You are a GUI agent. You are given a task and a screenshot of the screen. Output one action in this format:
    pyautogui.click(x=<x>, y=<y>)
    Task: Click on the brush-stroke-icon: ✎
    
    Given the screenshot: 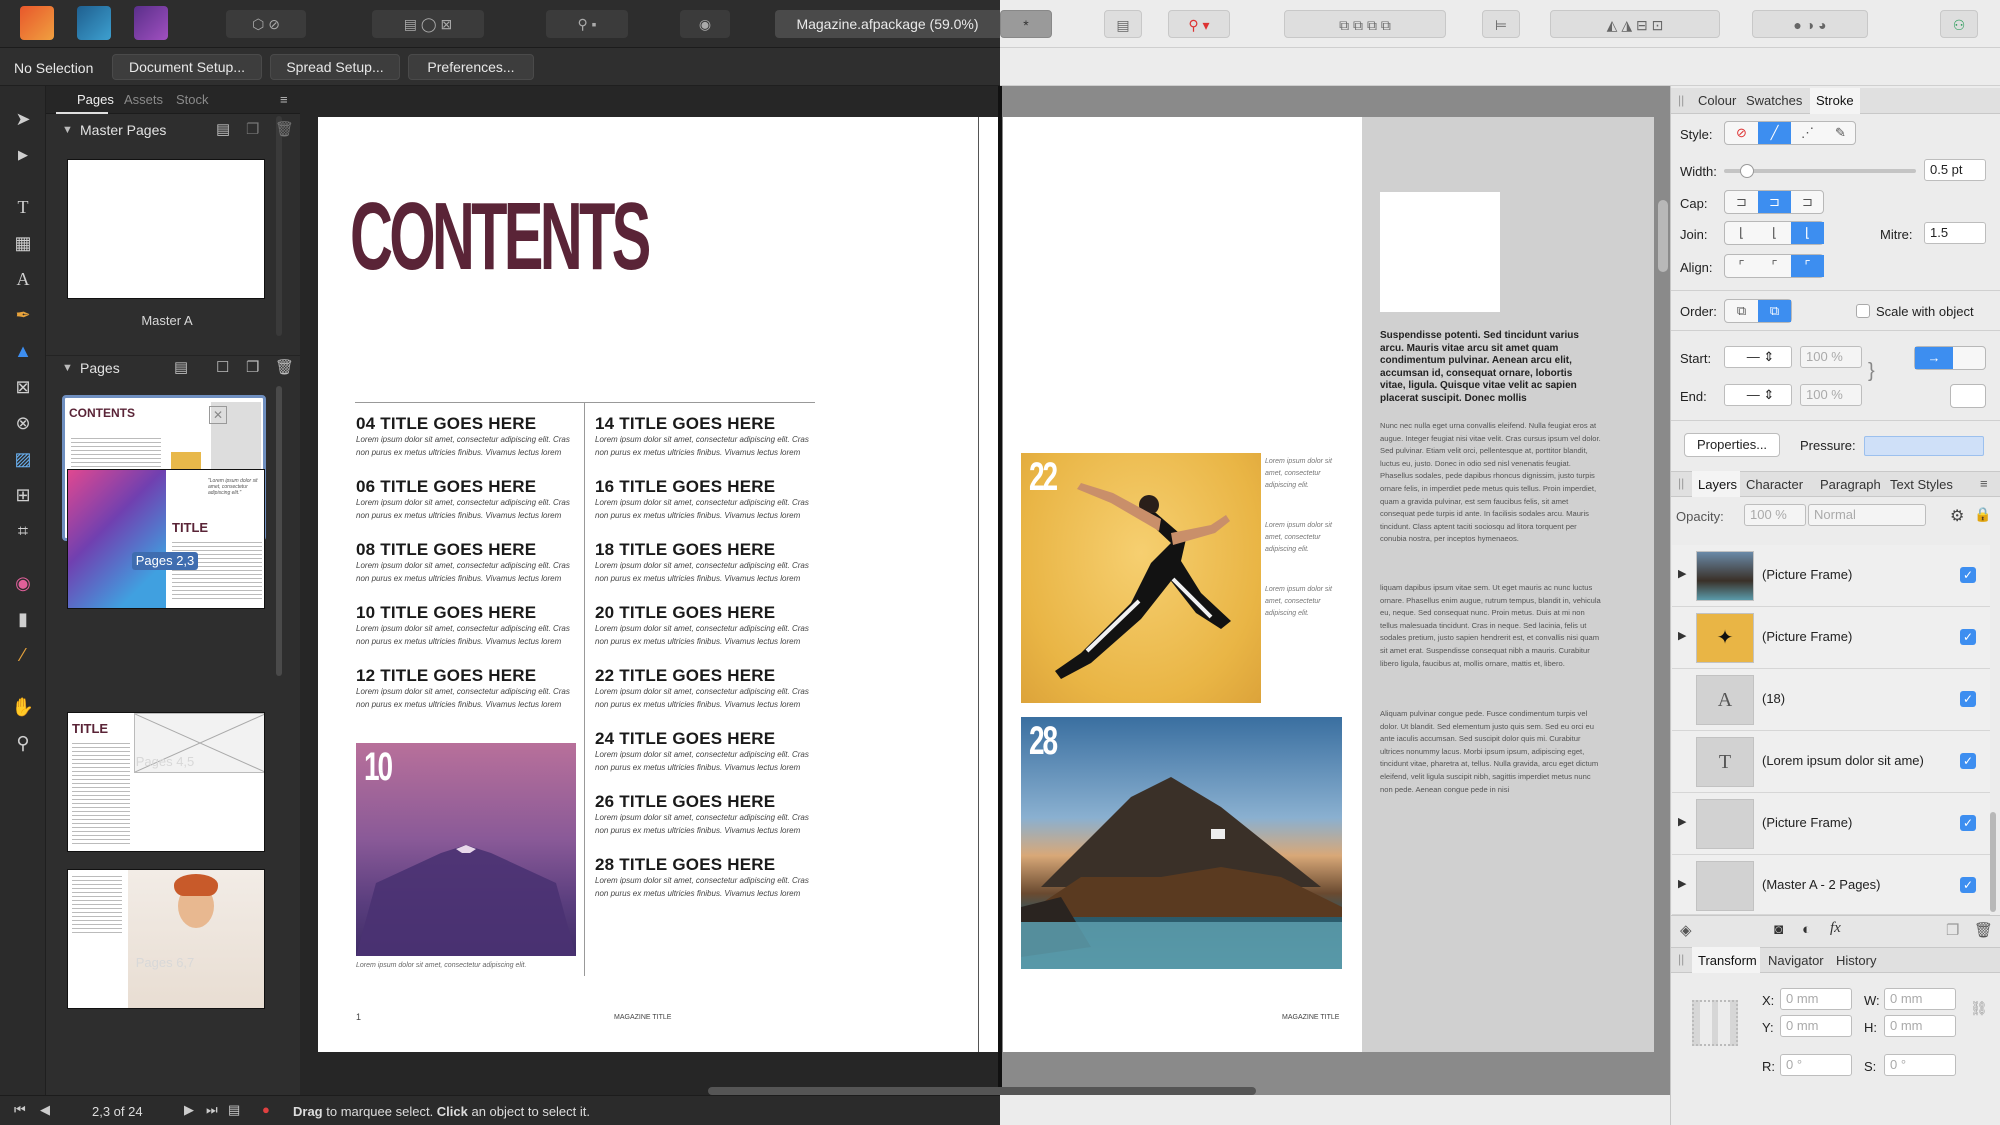 What is the action you would take?
    pyautogui.click(x=1840, y=133)
    